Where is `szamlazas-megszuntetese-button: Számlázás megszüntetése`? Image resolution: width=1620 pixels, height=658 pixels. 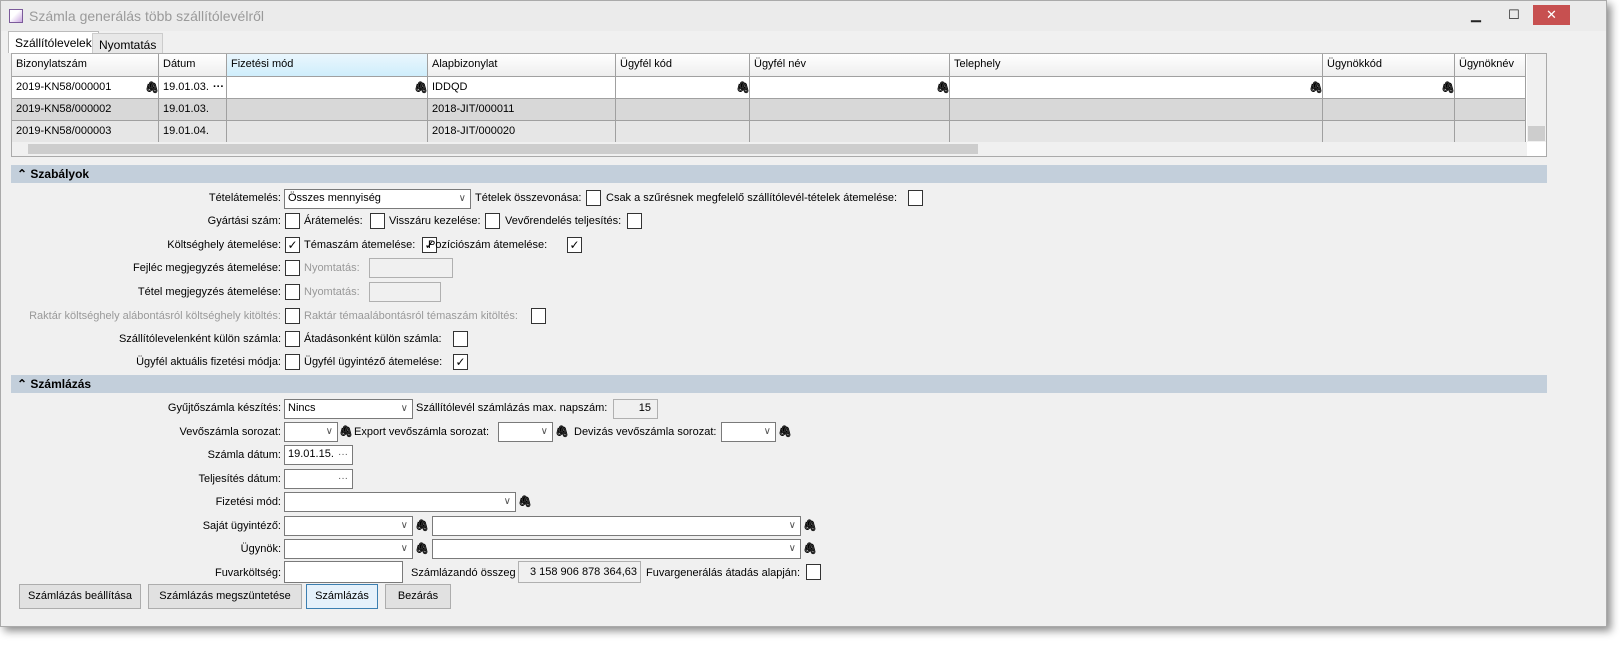
szamlazas-megszuntetese-button: Számlázás megszüntetése is located at coordinates (225, 596).